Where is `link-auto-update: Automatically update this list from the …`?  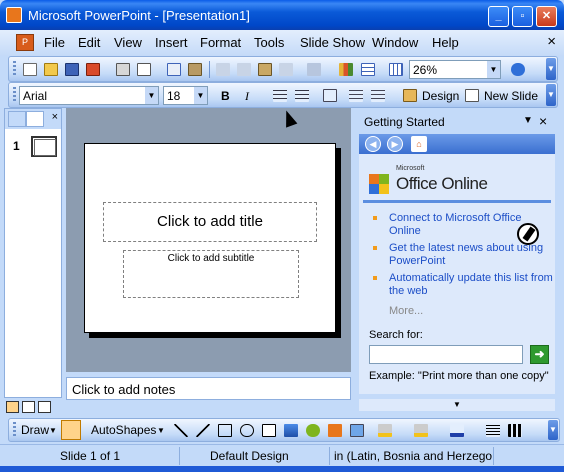 link-auto-update: Automatically update this list from the … is located at coordinates (471, 285).